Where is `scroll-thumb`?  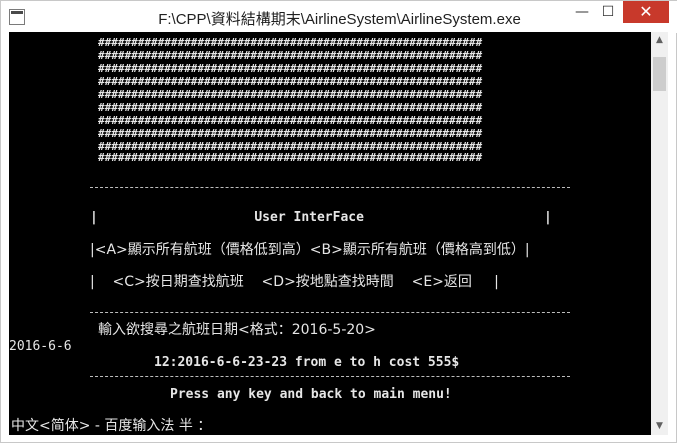
scroll-thumb is located at coordinates (659, 74).